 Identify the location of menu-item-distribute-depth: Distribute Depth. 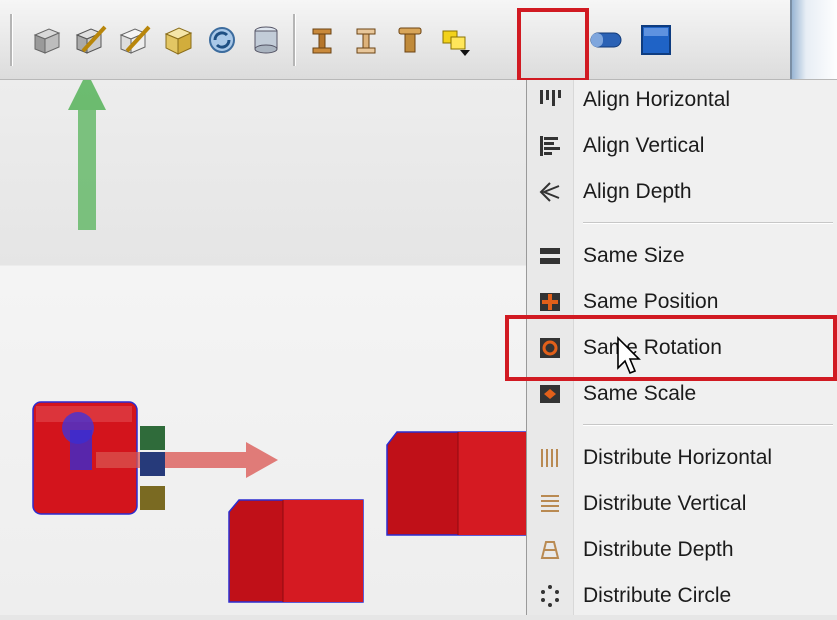
(682, 550).